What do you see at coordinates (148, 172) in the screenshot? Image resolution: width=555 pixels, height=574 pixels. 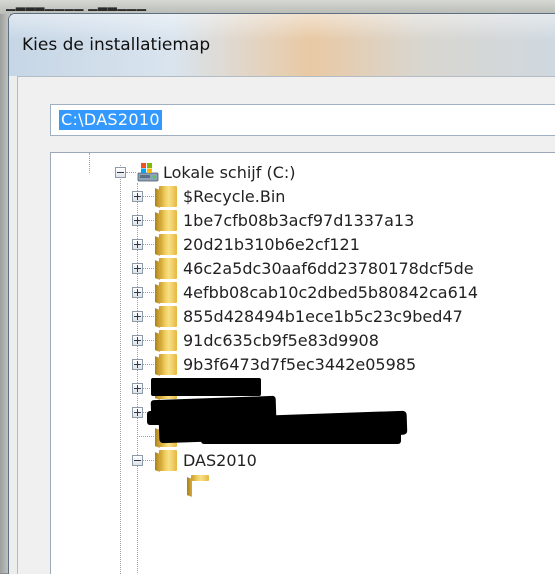 I see `drive-icon` at bounding box center [148, 172].